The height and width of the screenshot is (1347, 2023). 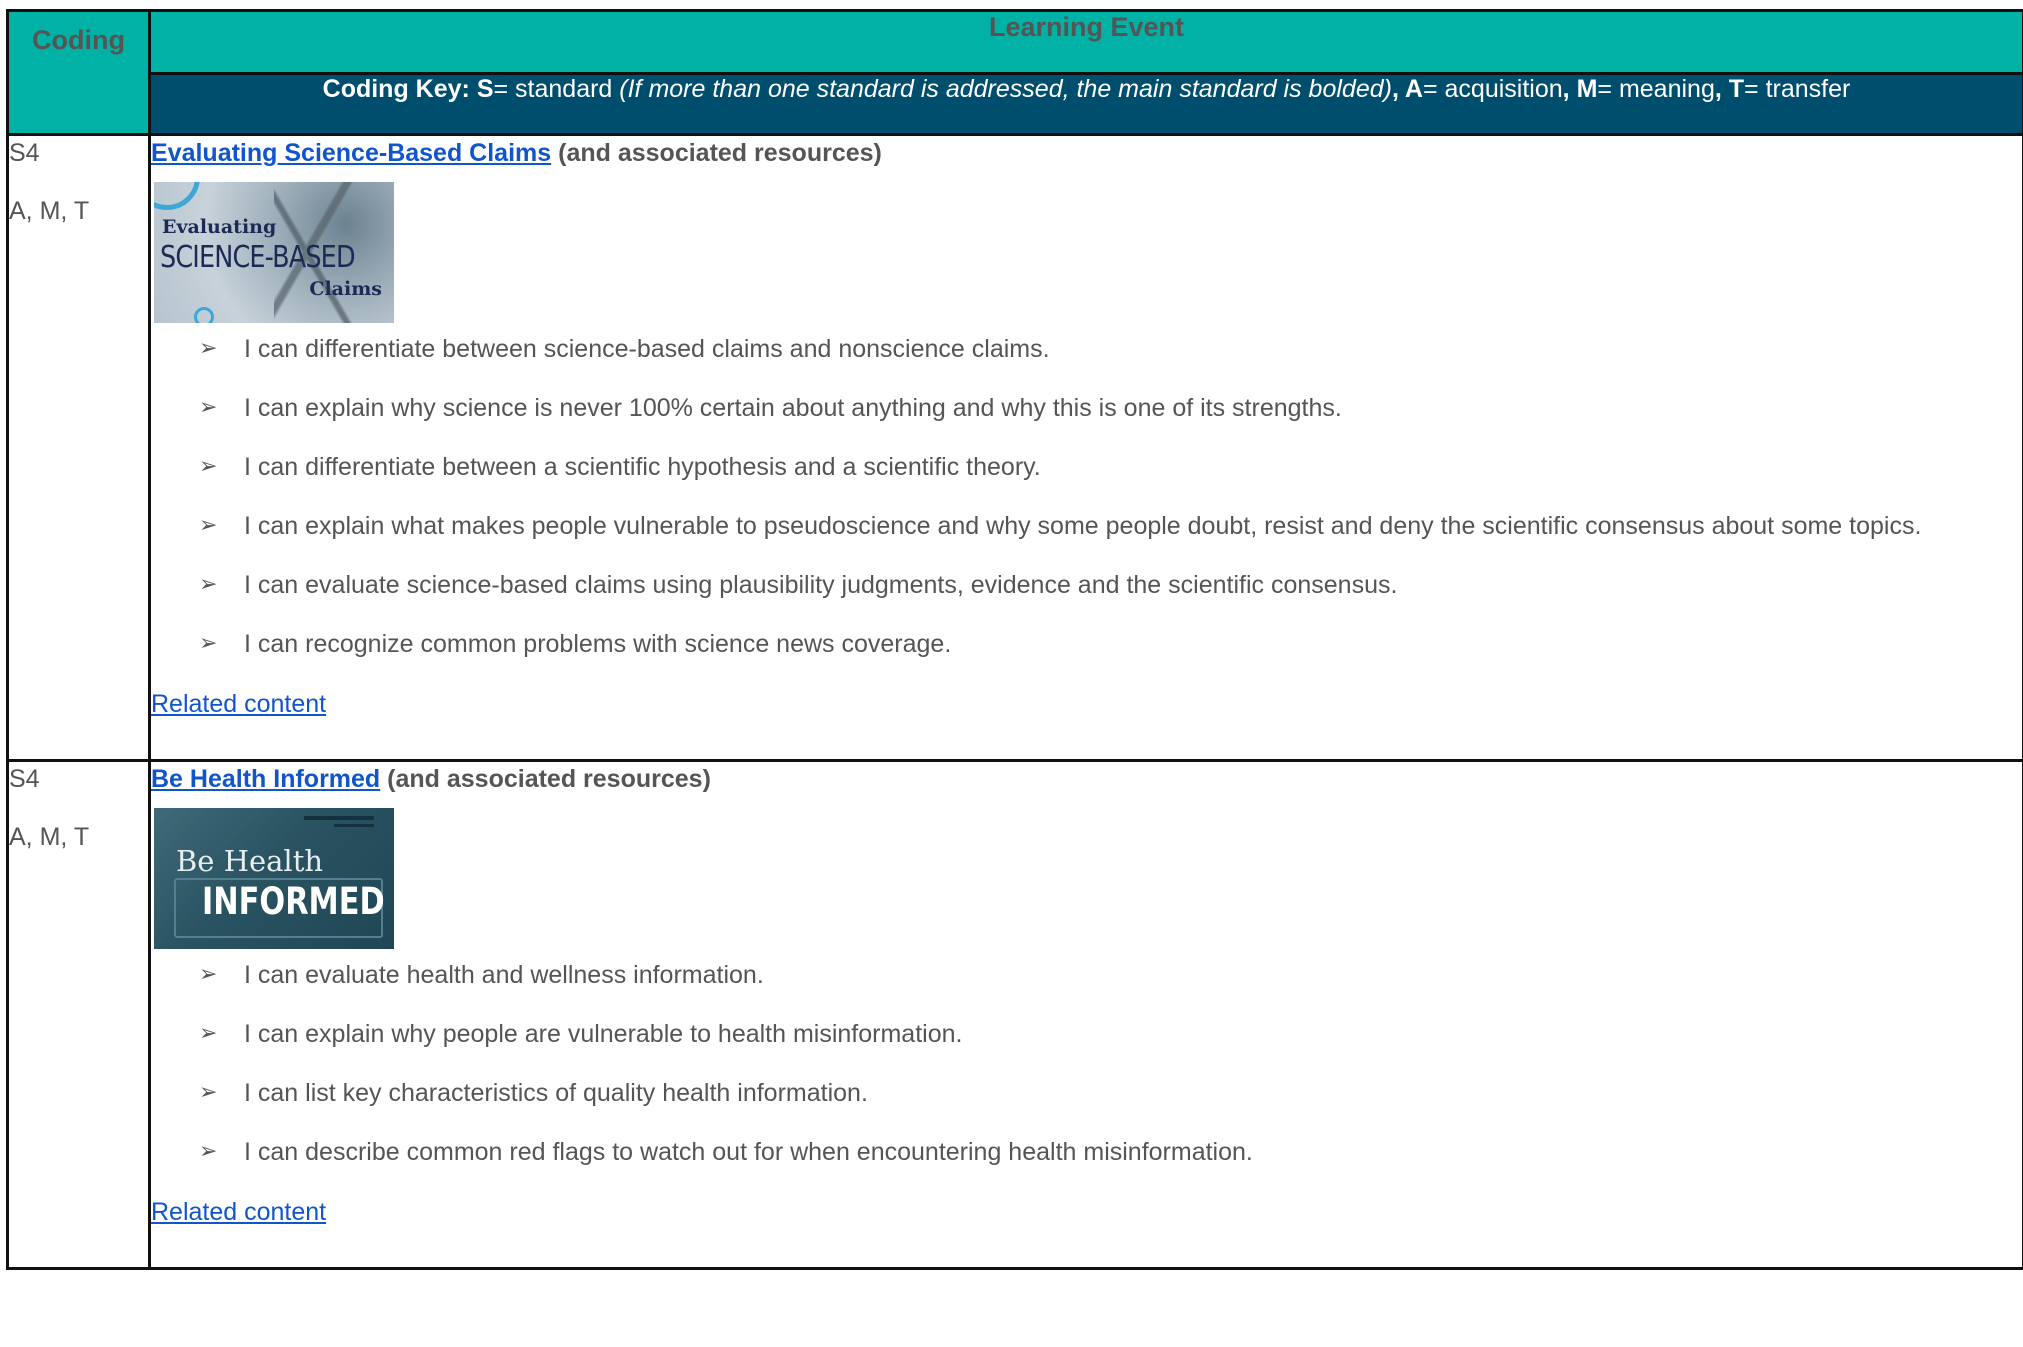 What do you see at coordinates (396, 89) in the screenshot?
I see `coding-key-label: Coding Key:` at bounding box center [396, 89].